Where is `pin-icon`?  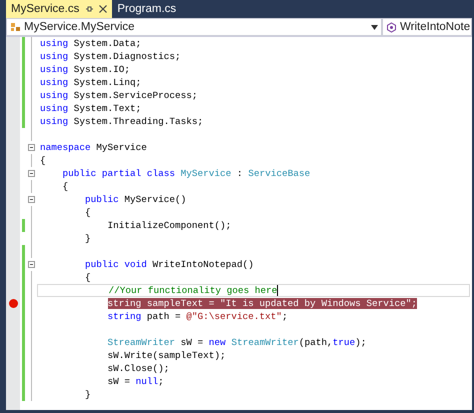
pin-icon is located at coordinates (89, 9).